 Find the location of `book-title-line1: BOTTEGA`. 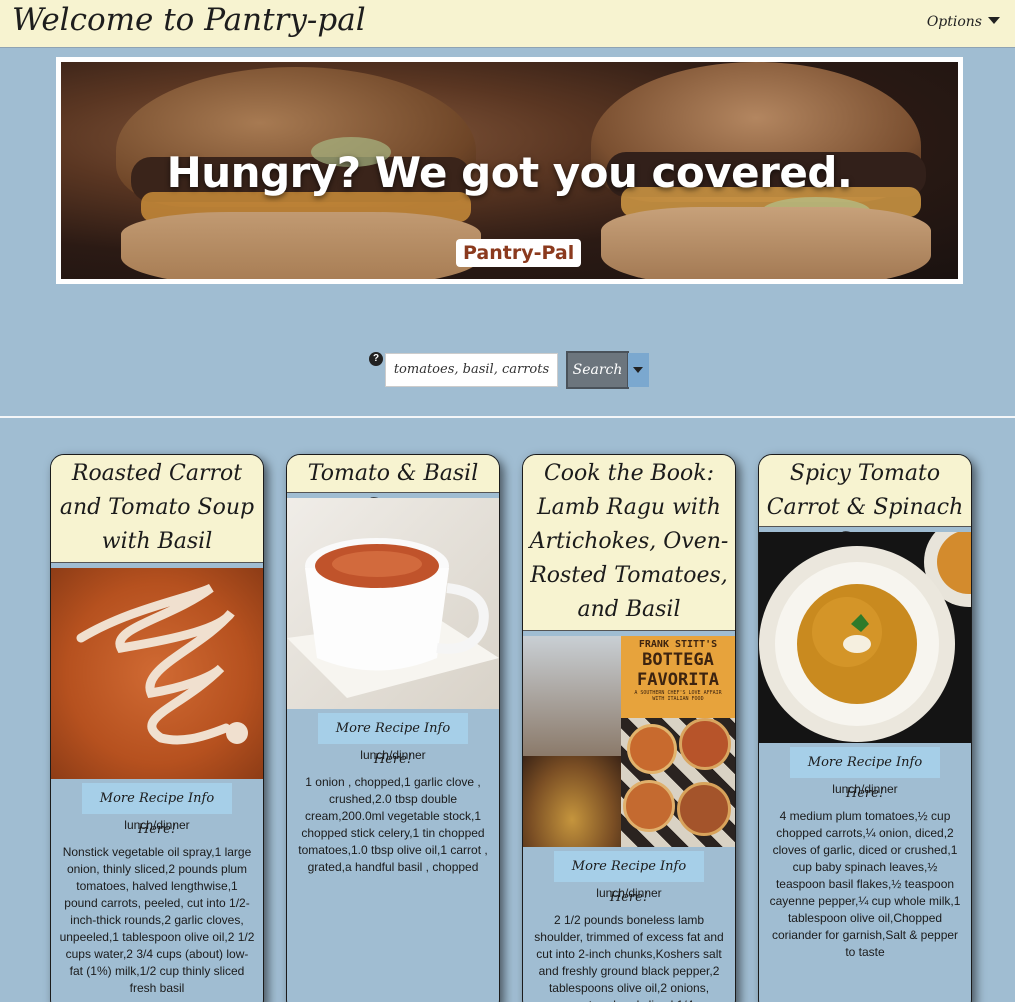

book-title-line1: BOTTEGA is located at coordinates (678, 660).